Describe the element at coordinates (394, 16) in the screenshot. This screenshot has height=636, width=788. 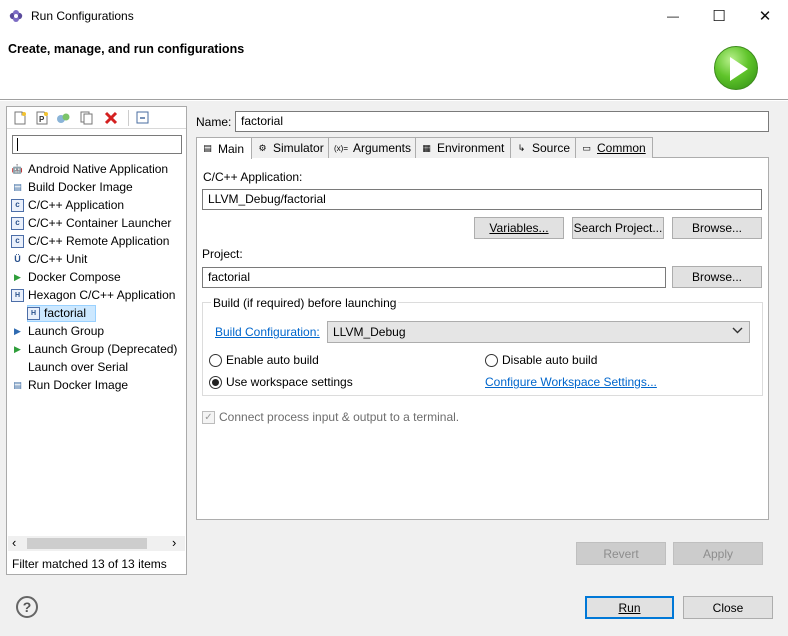
I see `title-bar: Run Configurations — ☐ ✕` at that location.